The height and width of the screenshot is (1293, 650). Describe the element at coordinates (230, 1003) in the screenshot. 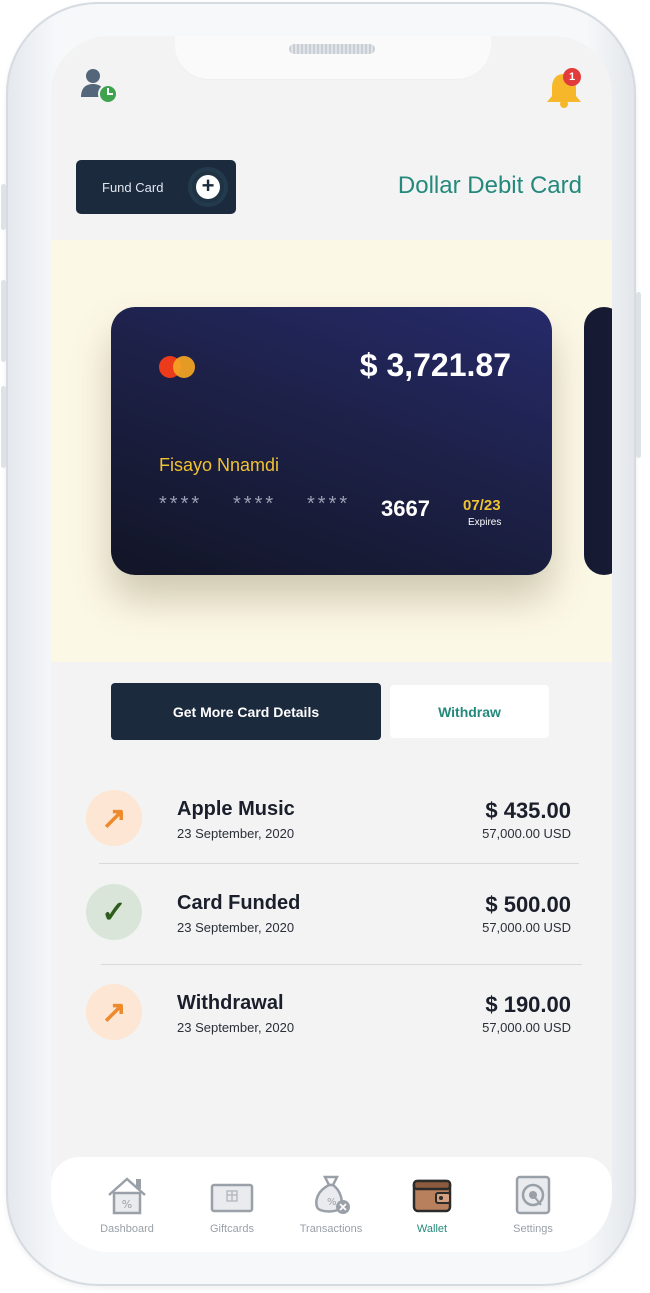

I see `transaction-name: Withdrawal` at that location.